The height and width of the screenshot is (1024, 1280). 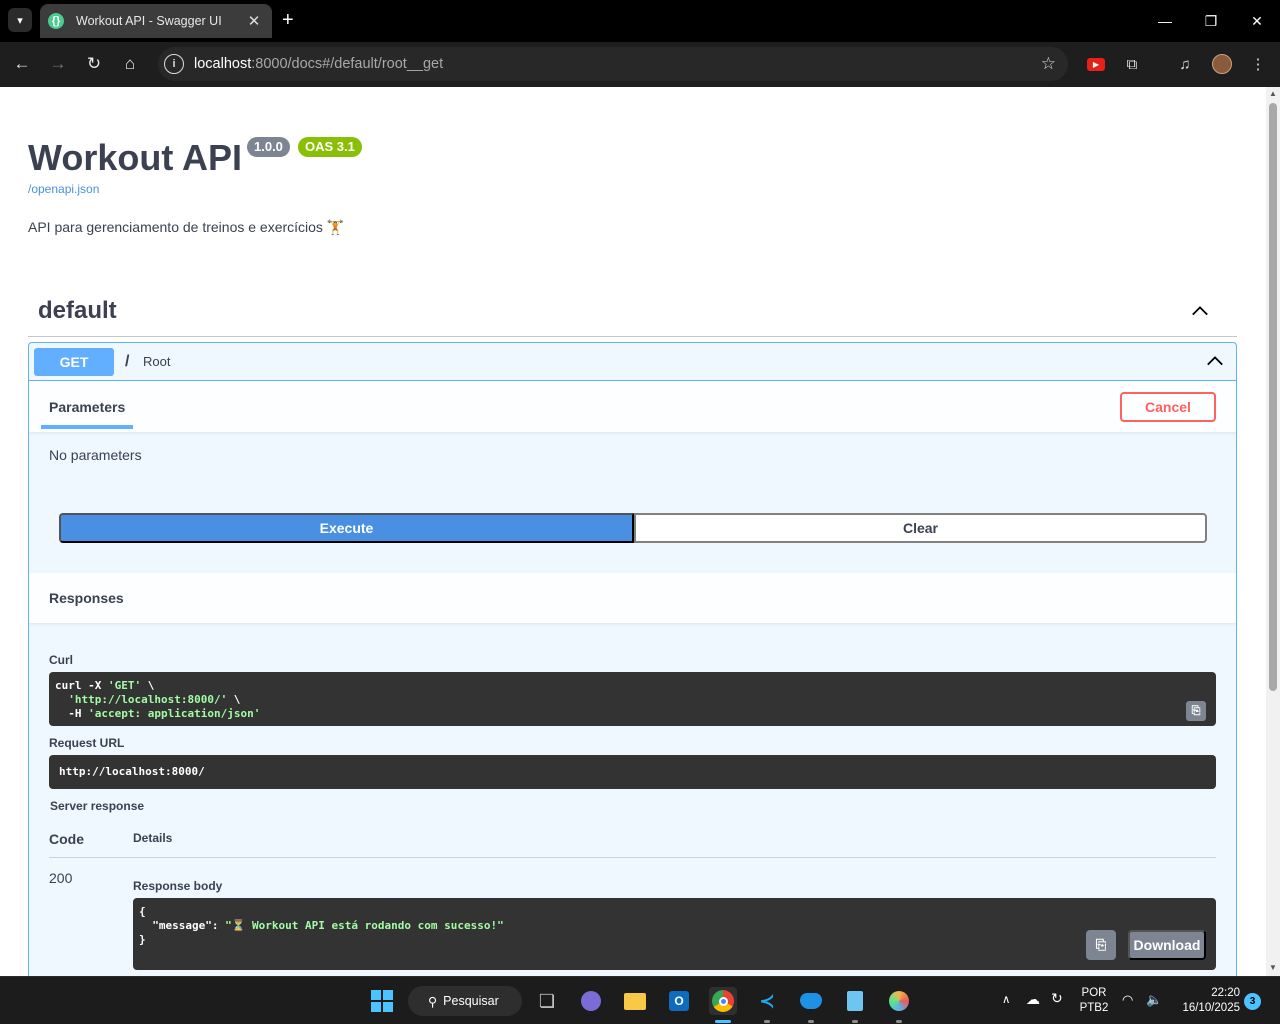 I want to click on browser-tab: {} Workout API - Swagger UI ✕, so click(x=156, y=21).